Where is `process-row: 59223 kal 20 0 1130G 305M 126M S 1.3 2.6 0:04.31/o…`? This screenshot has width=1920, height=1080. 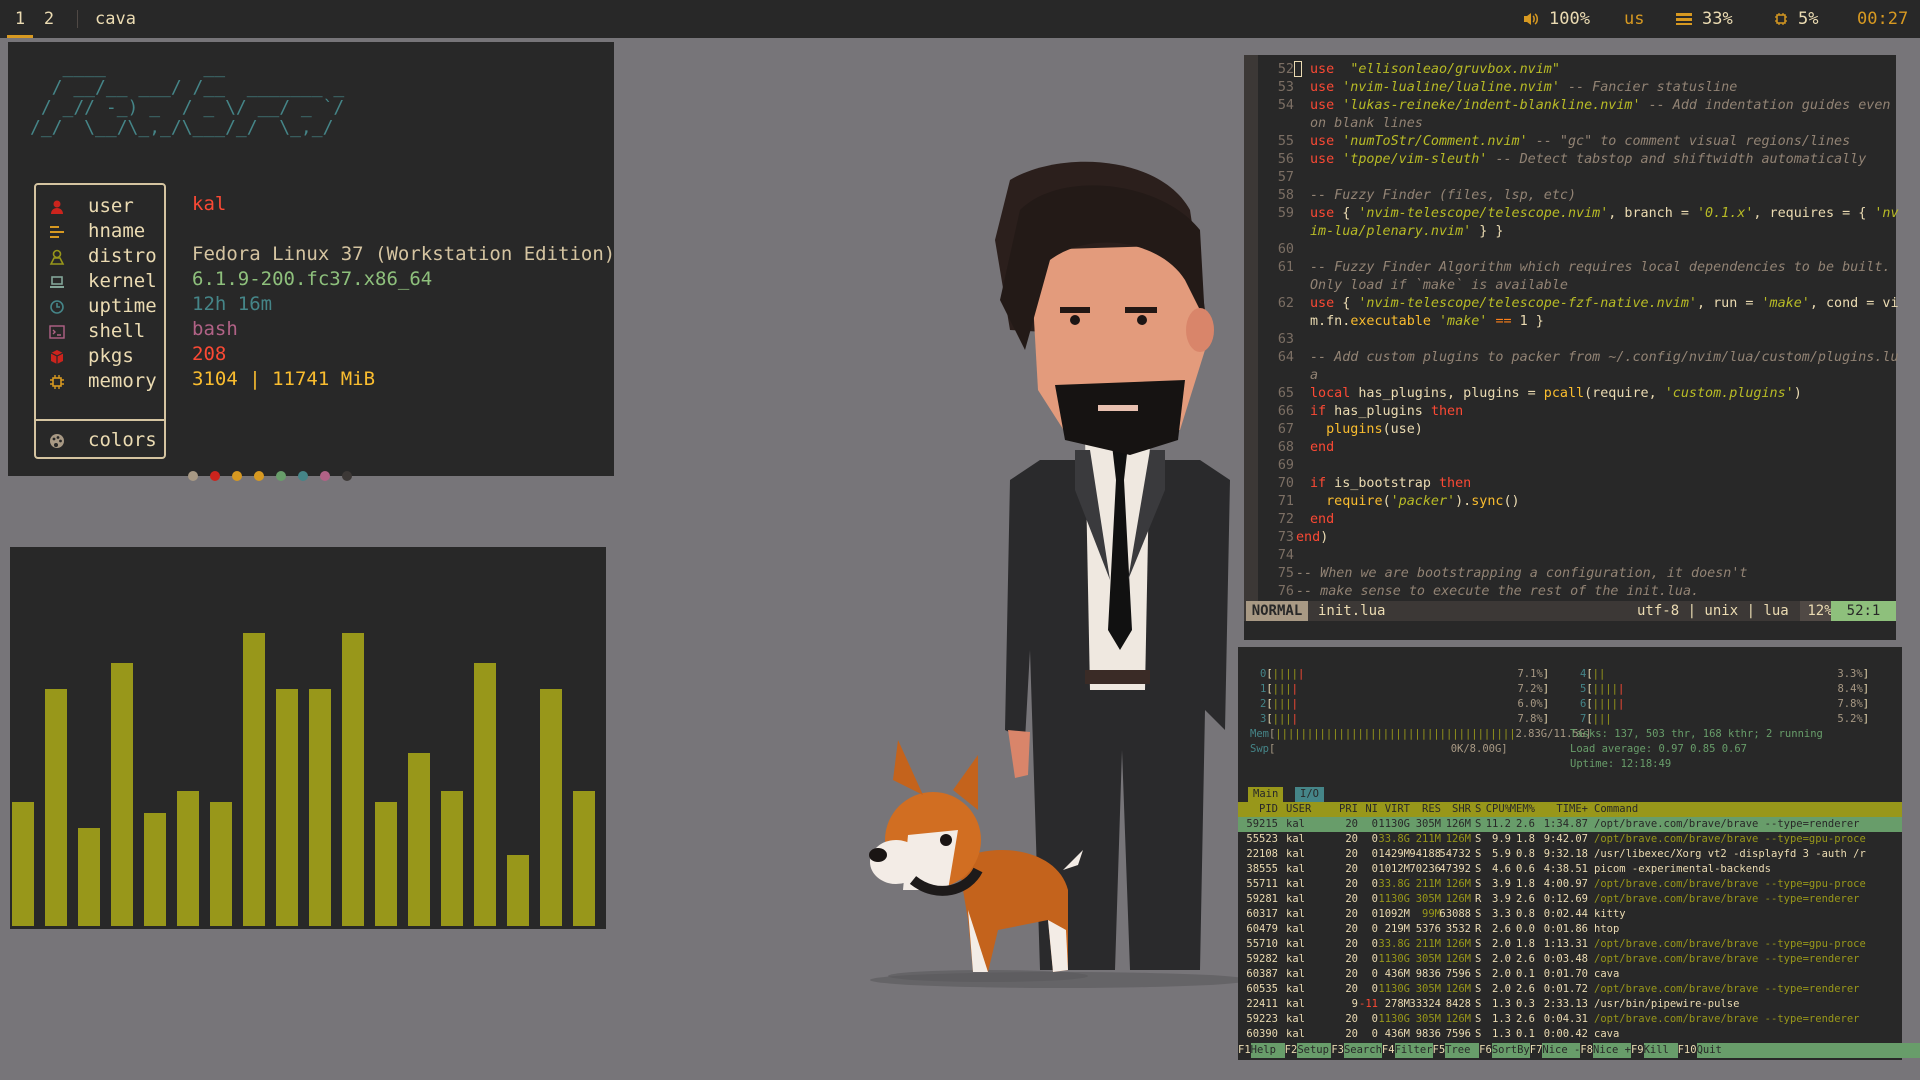
process-row: 59223 kal 20 0 1130G 305M 126M S 1.3 2.6 0:04.31/o… is located at coordinates (1570, 1019).